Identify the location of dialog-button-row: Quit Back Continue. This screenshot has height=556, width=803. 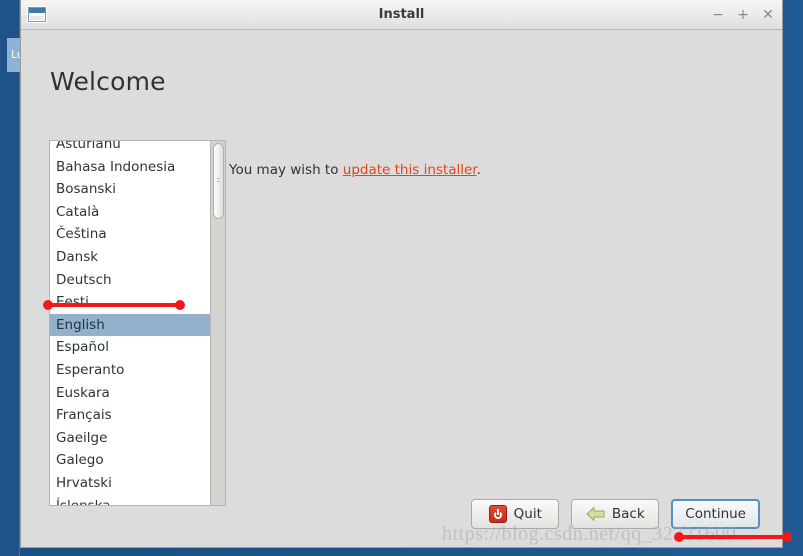
(615, 514).